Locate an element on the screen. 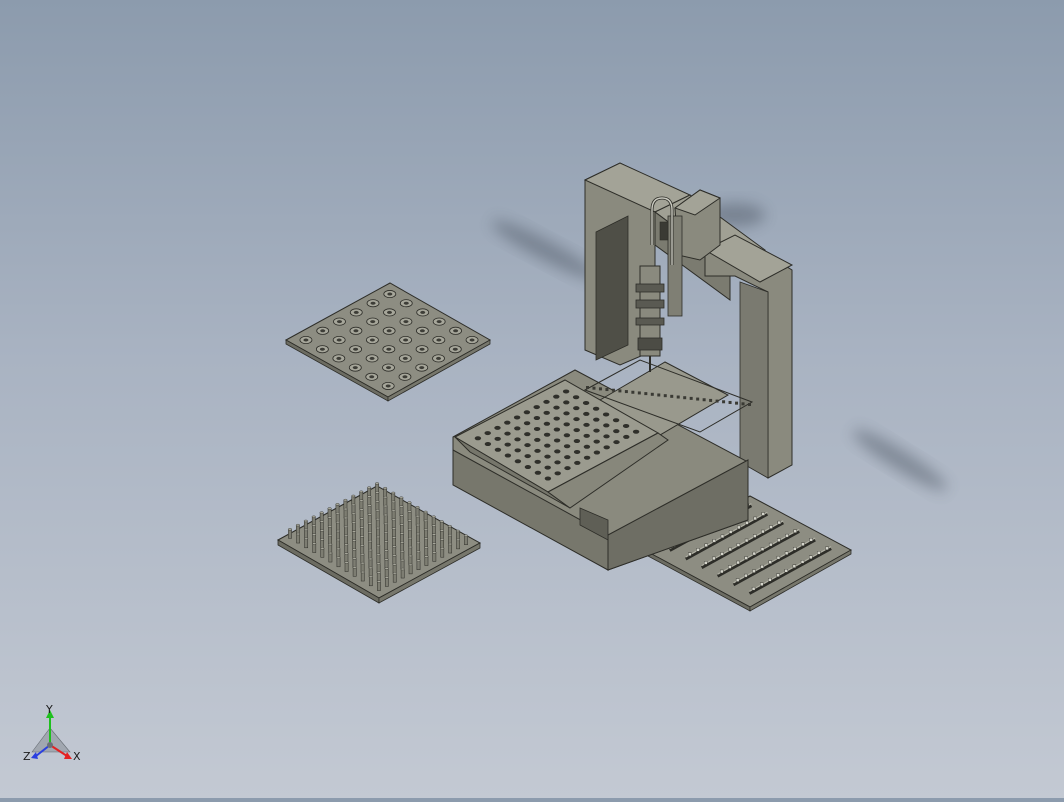 This screenshot has width=1064, height=802. axis-triad: Y Z X is located at coordinates (52, 733).